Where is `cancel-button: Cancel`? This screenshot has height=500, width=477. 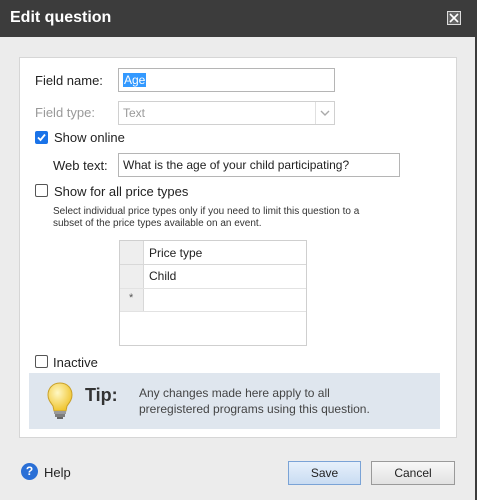 cancel-button: Cancel is located at coordinates (413, 473).